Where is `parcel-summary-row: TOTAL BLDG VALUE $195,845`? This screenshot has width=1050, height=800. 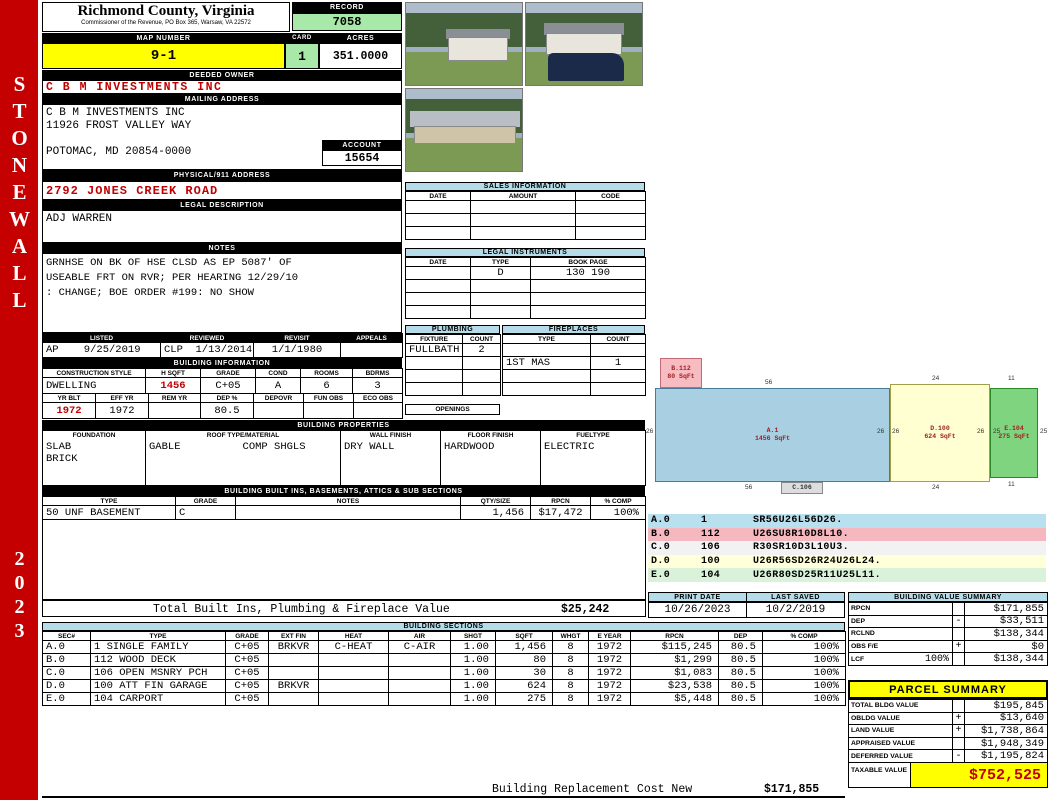 parcel-summary-row: TOTAL BLDG VALUE $195,845 is located at coordinates (948, 706).